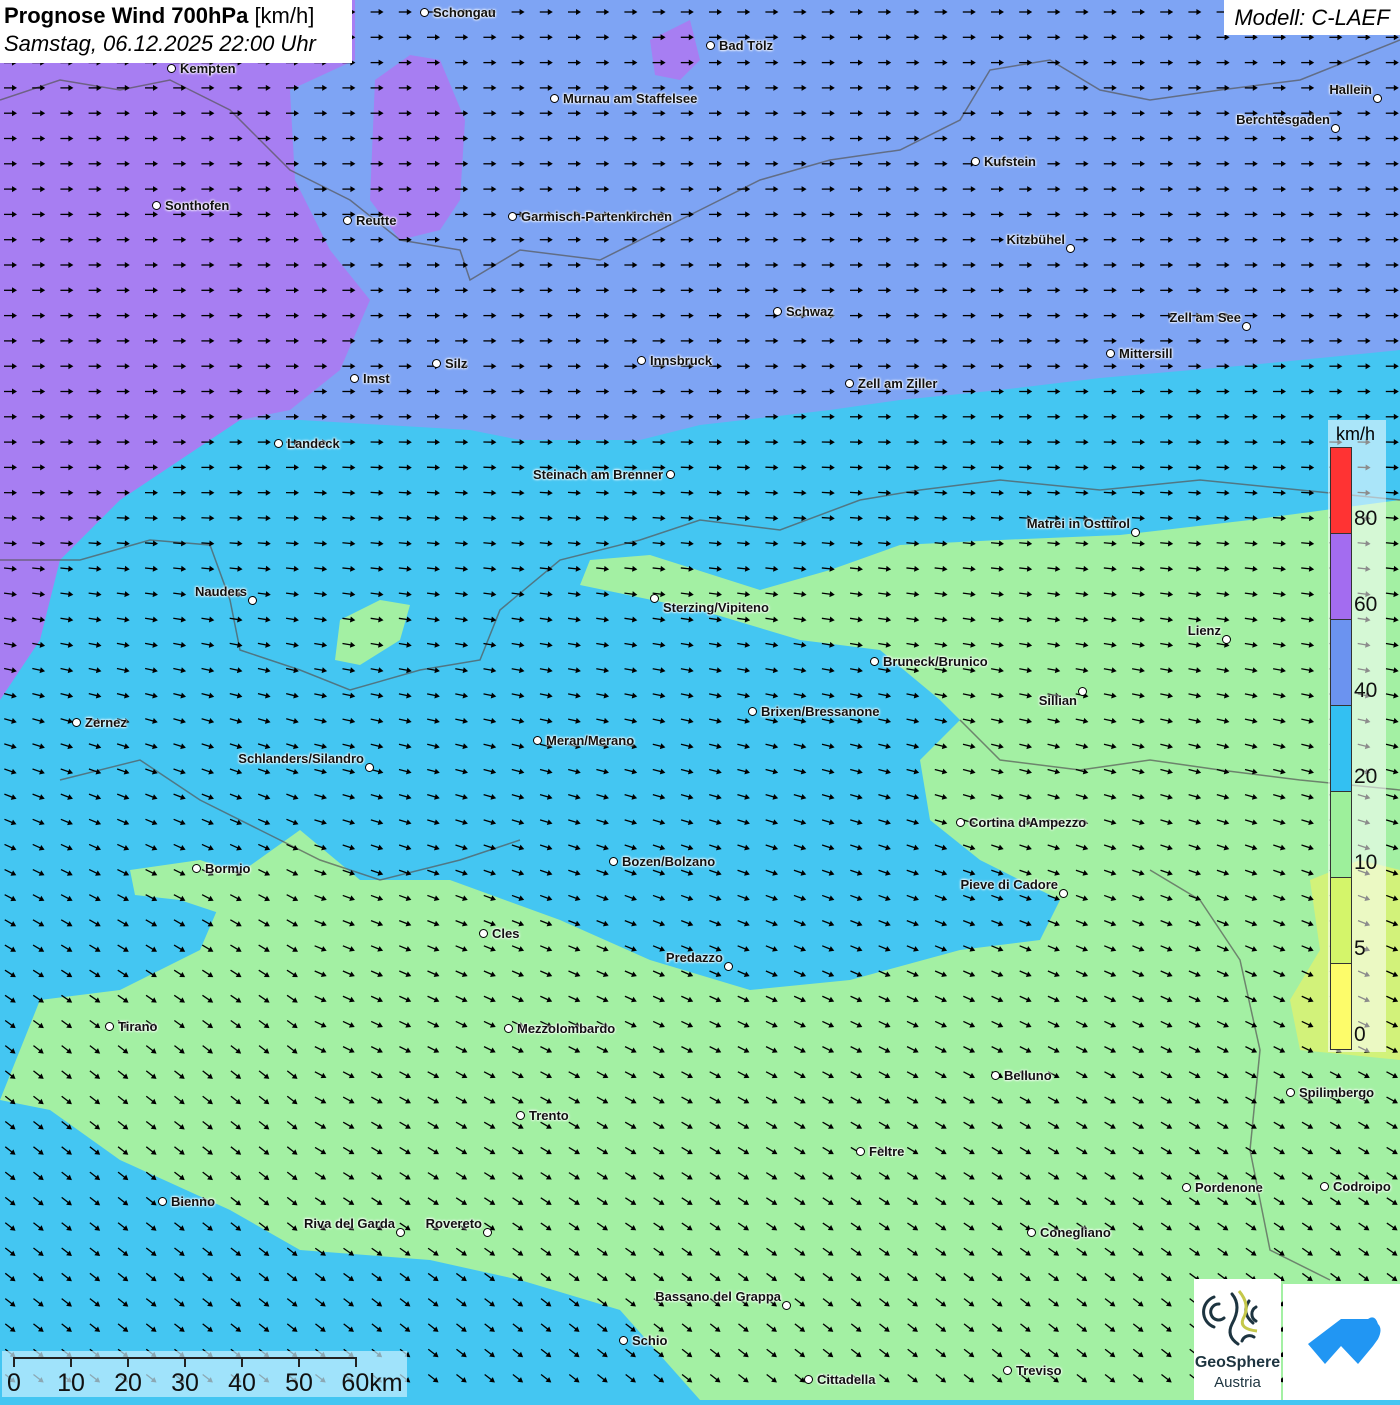 The image size is (1400, 1405). I want to click on legend-label: 80, so click(1365, 519).